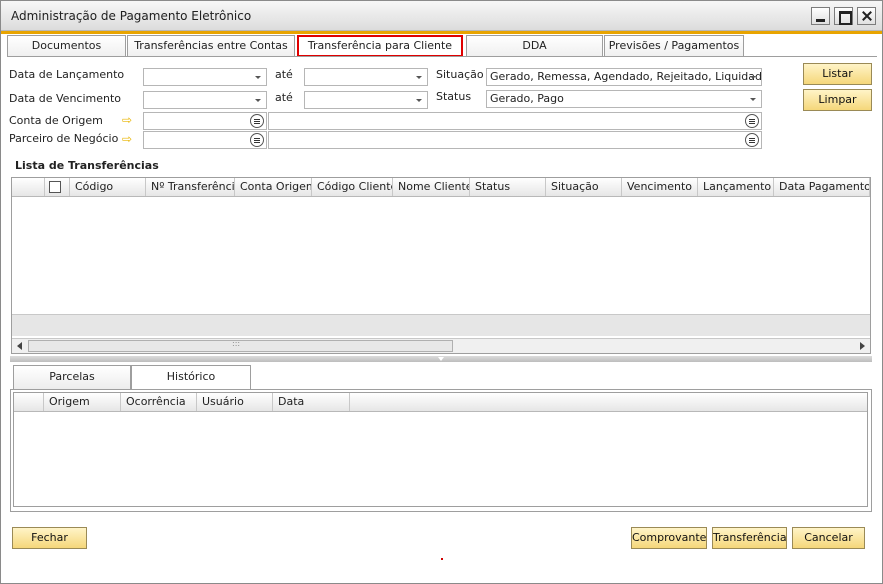 The width and height of the screenshot is (883, 584). Describe the element at coordinates (862, 346) in the screenshot. I see `scroll-right-icon` at that location.